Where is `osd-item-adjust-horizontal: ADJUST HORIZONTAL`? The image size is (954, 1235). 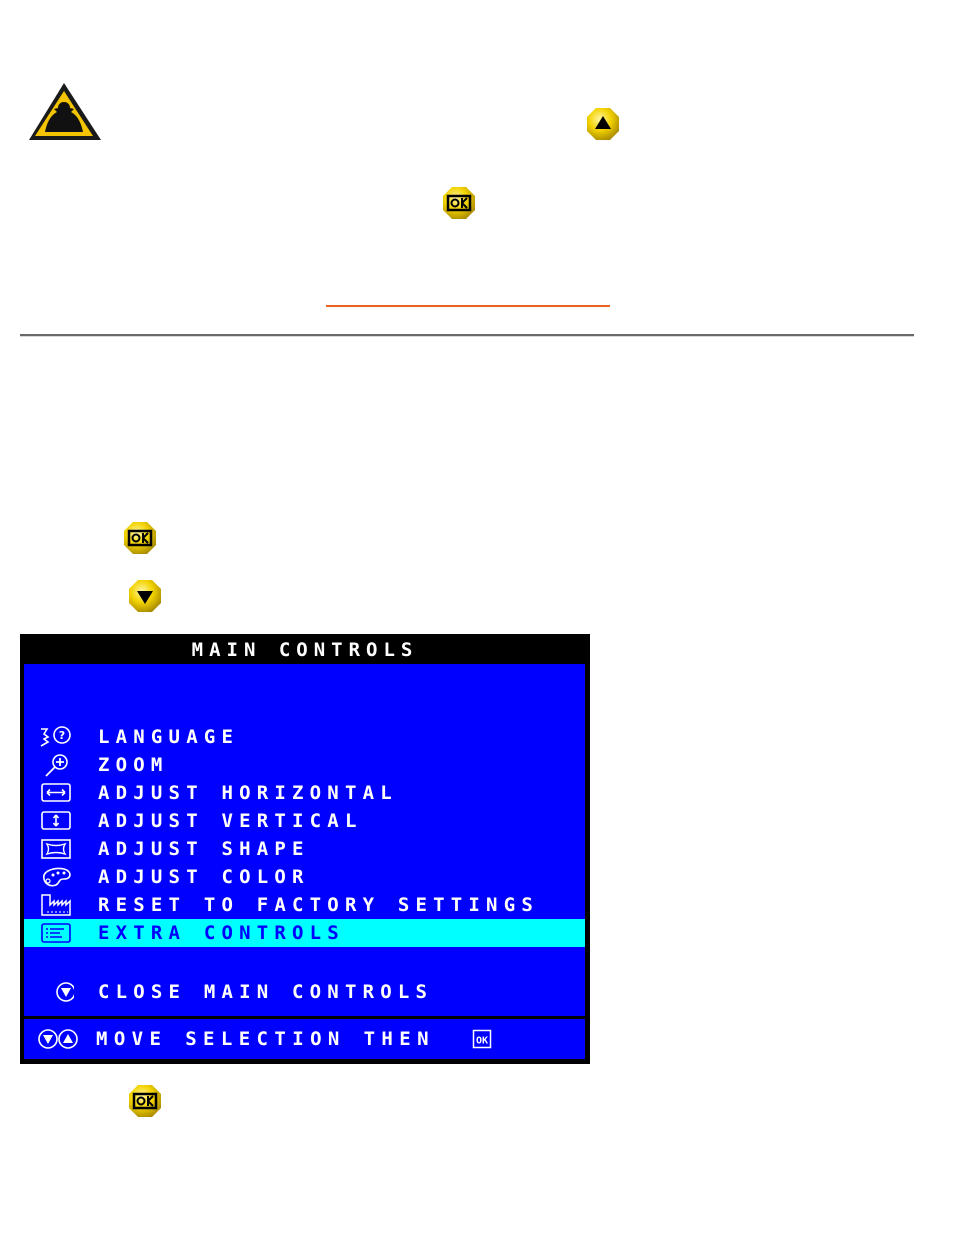 osd-item-adjust-horizontal: ADJUST HORIZONTAL is located at coordinates (304, 793).